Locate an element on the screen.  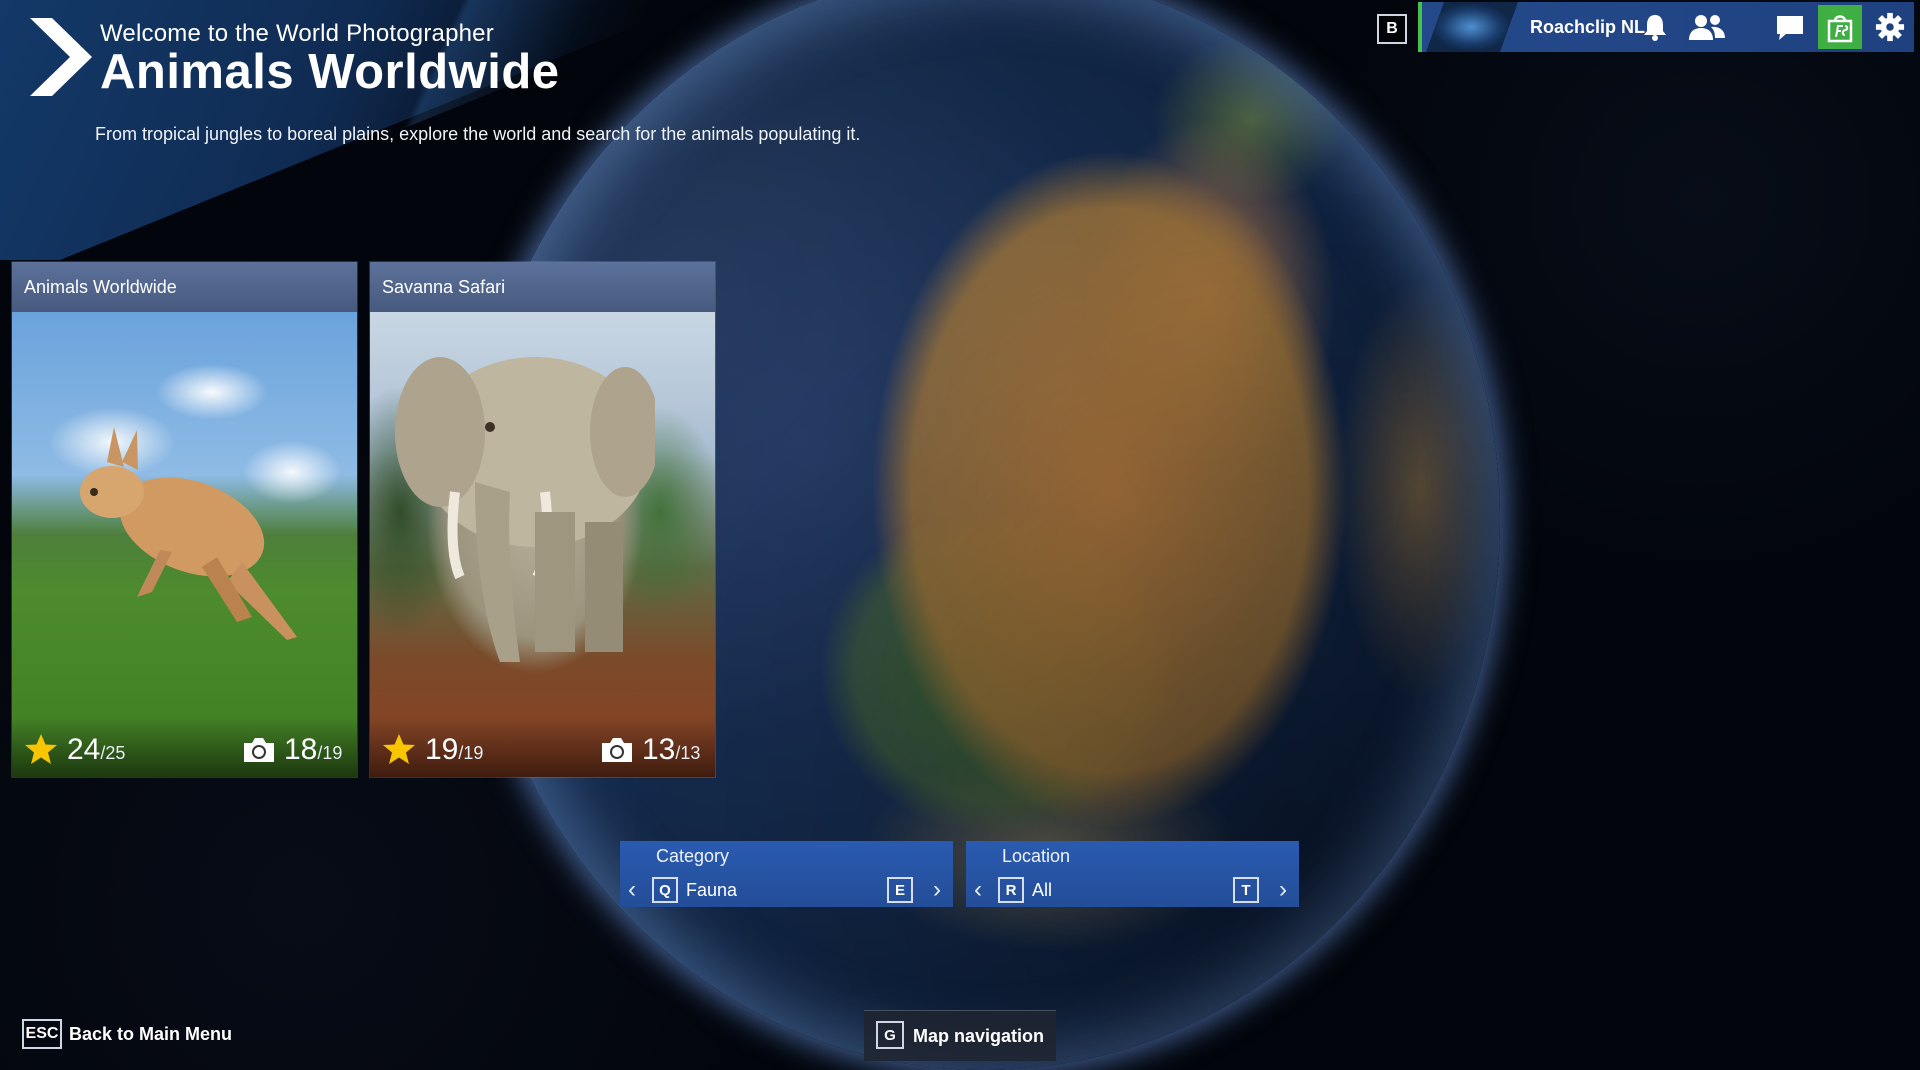
challenge-card-savanna-safari: Savanna Safari 19/19 13/13 is located at coordinates (542, 519).